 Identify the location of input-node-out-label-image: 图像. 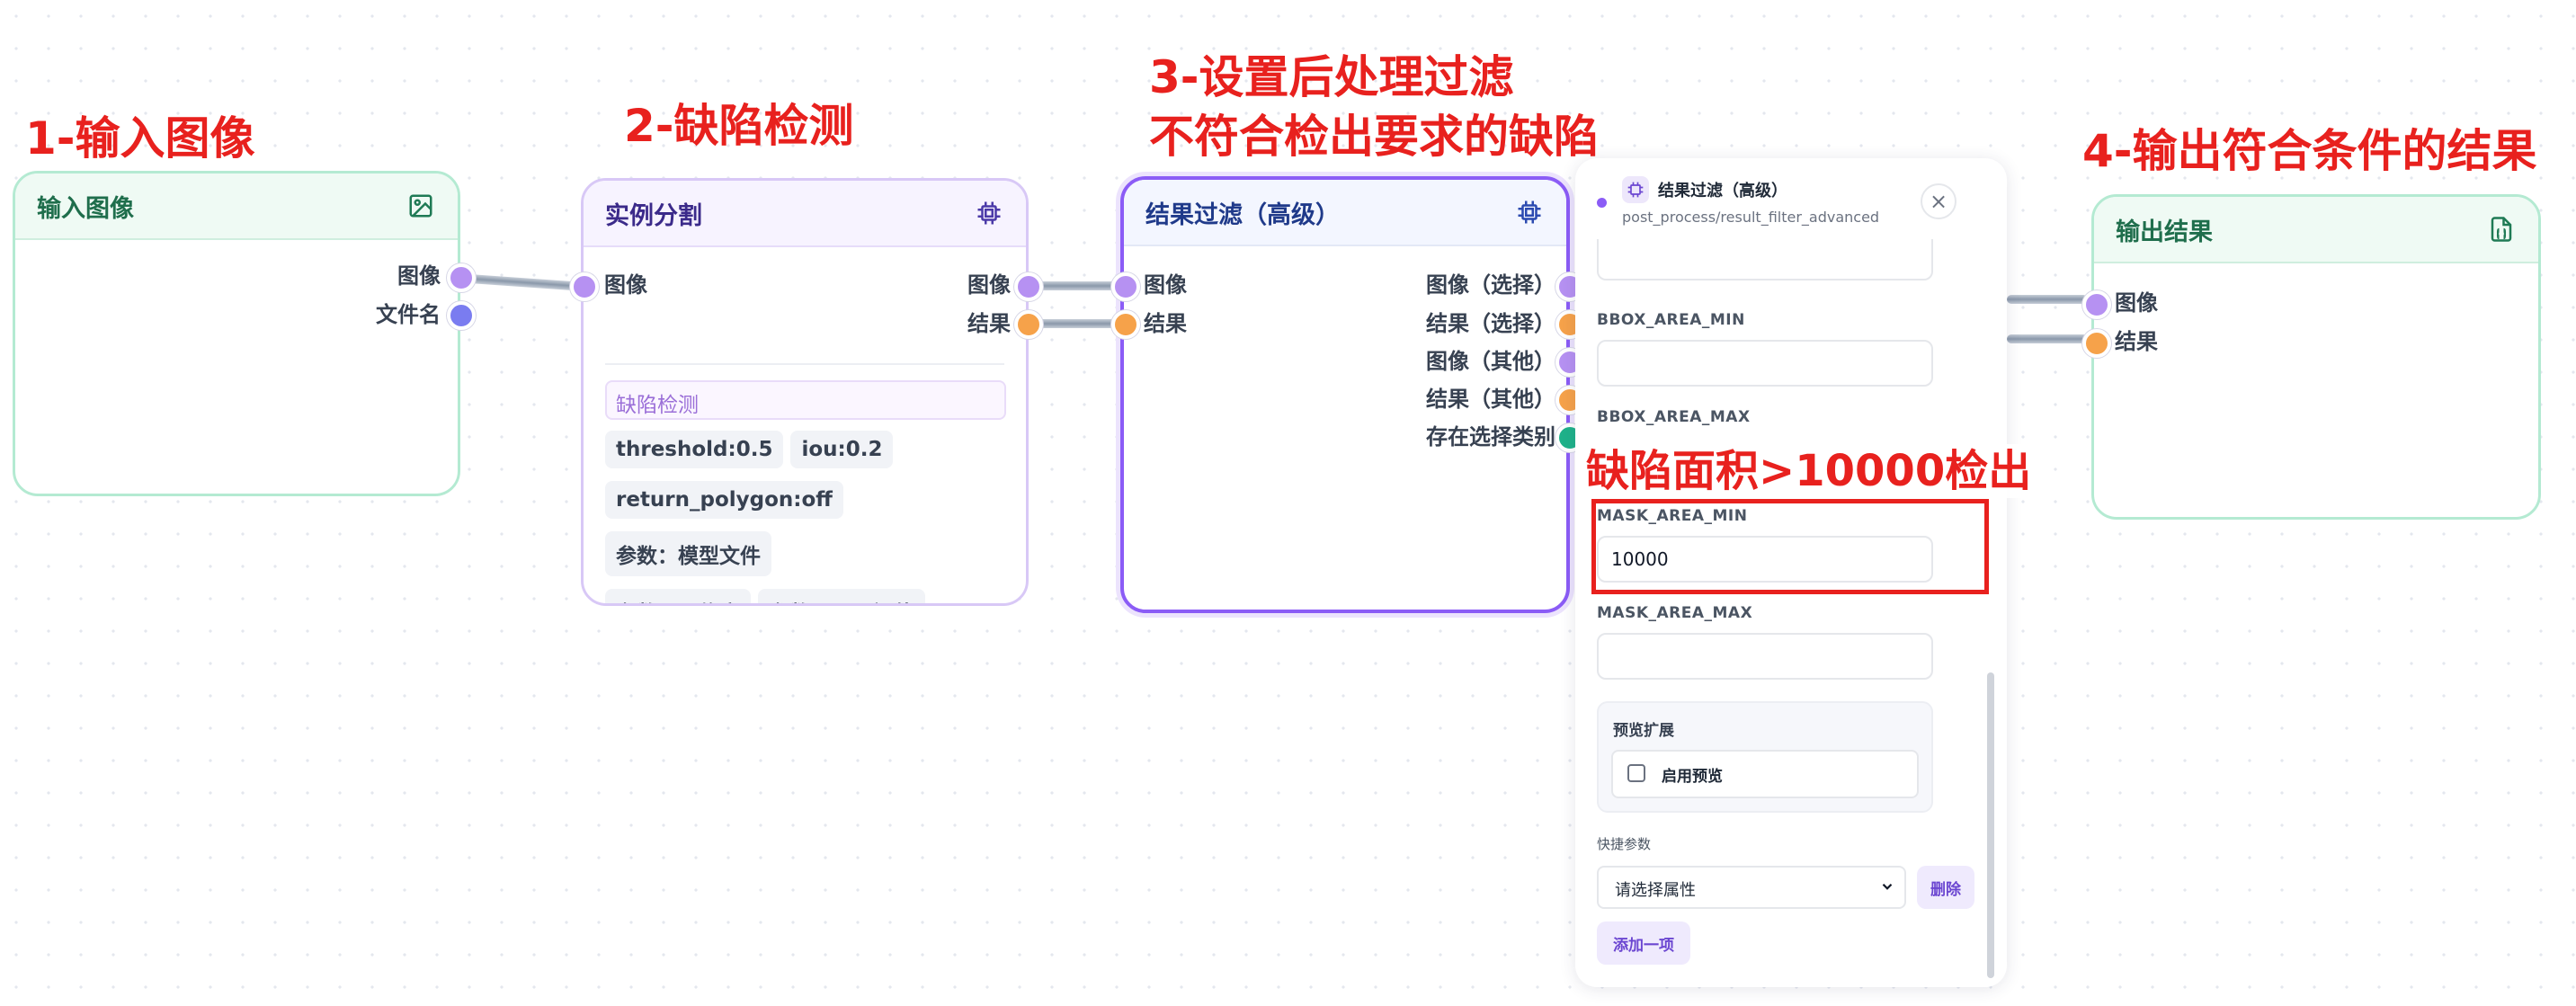
(419, 276).